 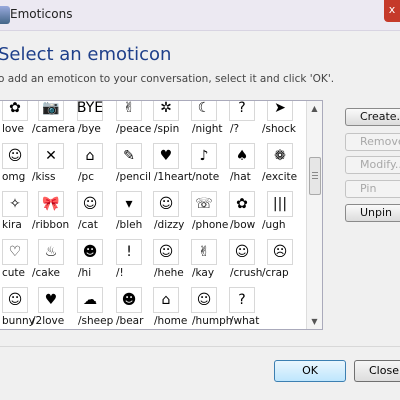 What do you see at coordinates (152, 300) in the screenshot?
I see `emoticon-icon-row: ☺ ♥ ☁ ☻ ⌂ ☺?` at bounding box center [152, 300].